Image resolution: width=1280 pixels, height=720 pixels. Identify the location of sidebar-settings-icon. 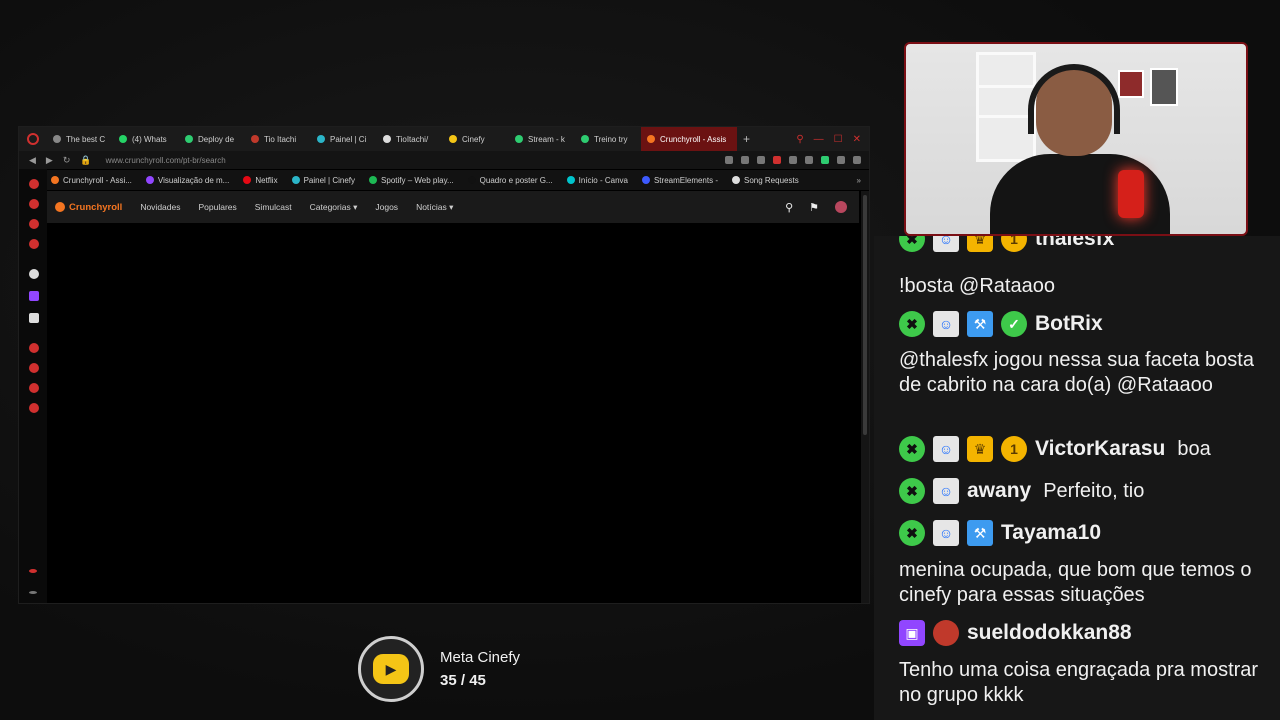
(34, 408).